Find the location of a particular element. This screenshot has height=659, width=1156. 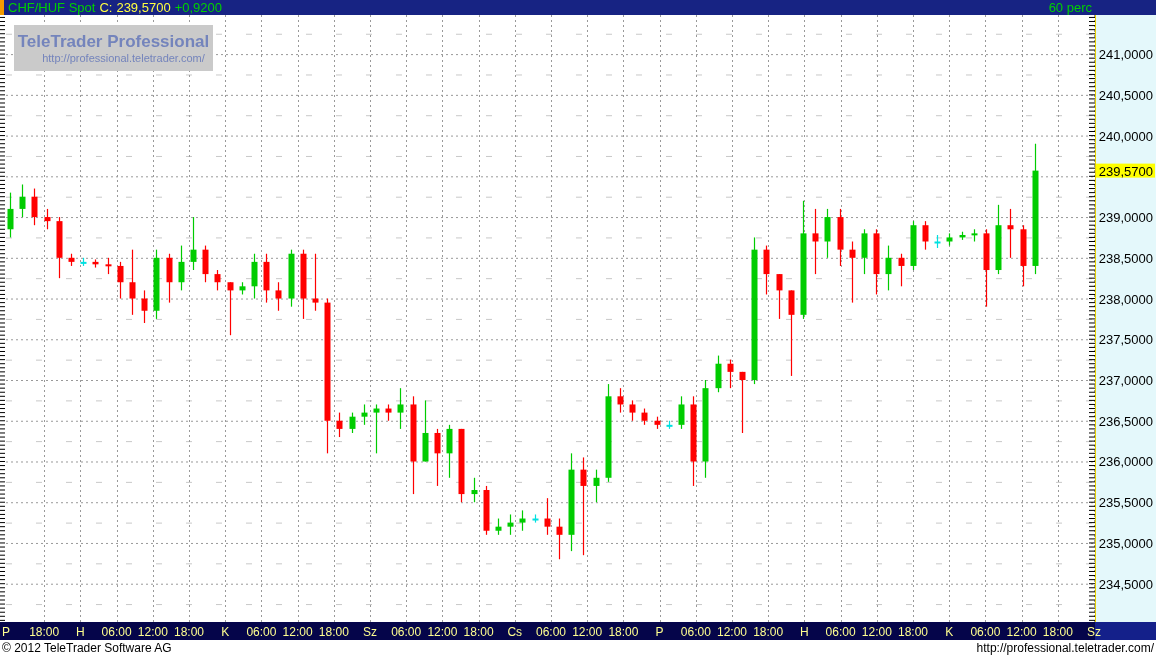

axis-label: 239,0000 is located at coordinates (1125, 218).